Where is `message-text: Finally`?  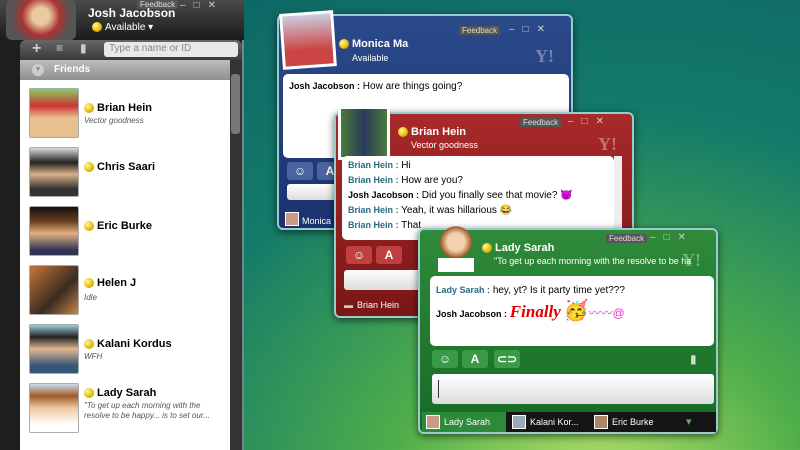 message-text: Finally is located at coordinates (535, 311).